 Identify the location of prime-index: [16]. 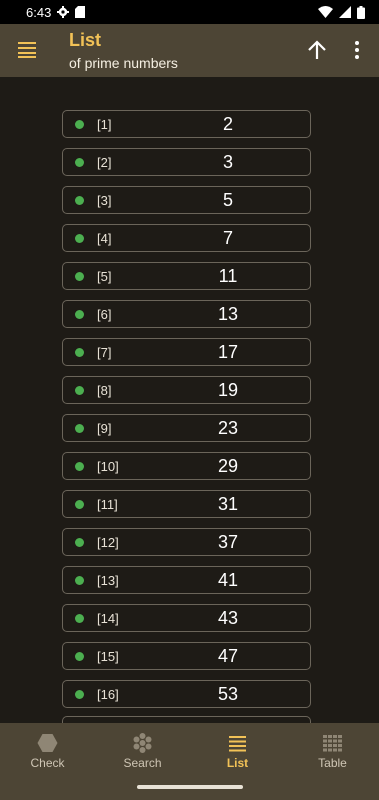
(108, 694).